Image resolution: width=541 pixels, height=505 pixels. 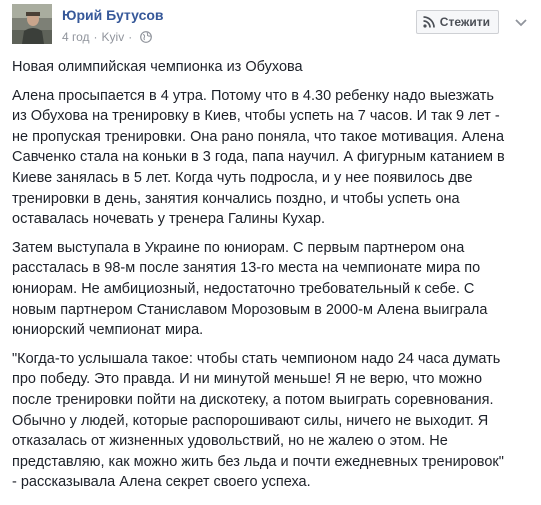 What do you see at coordinates (113, 37) in the screenshot?
I see `post-location: Kyiv` at bounding box center [113, 37].